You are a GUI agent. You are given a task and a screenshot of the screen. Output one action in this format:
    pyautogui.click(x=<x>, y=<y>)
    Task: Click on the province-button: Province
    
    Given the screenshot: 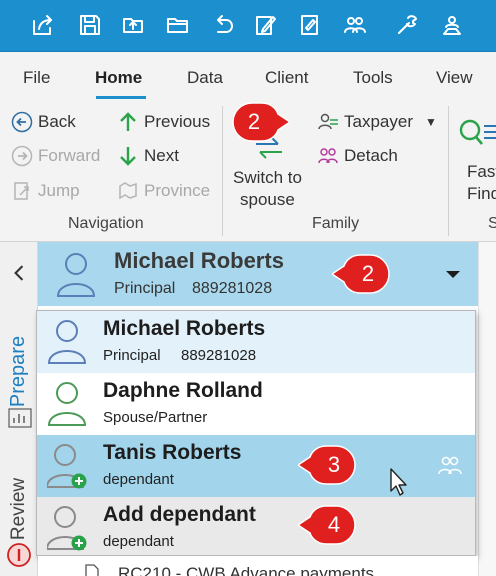 What is the action you would take?
    pyautogui.click(x=163, y=191)
    